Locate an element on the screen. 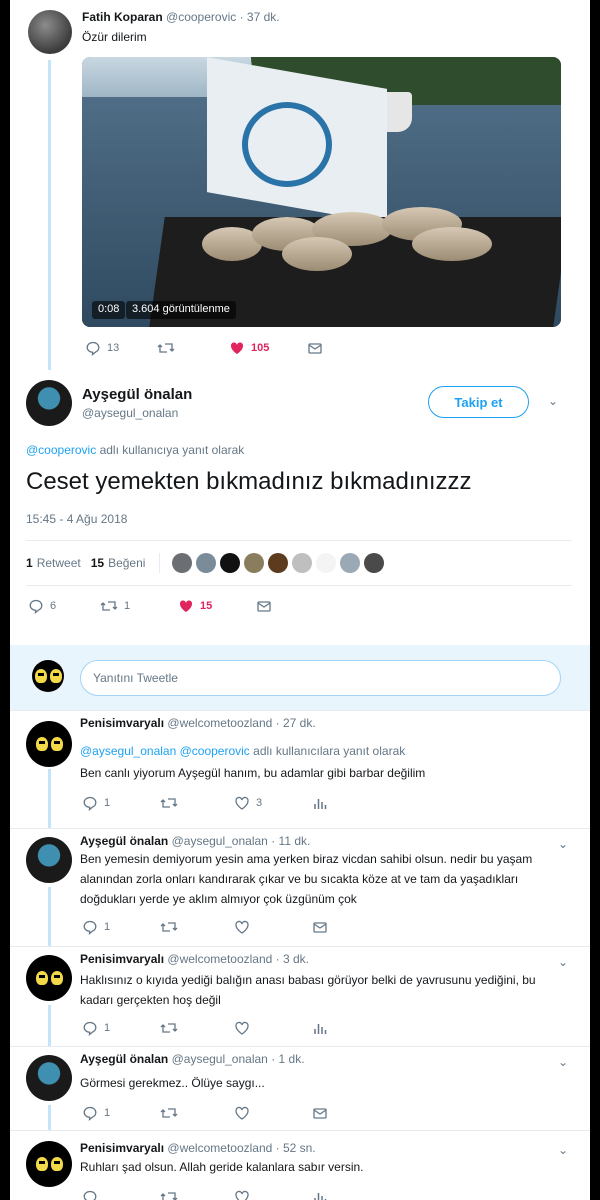 This screenshot has height=1200, width=600. reply-to-handles: @aysegul_onalan @cooperovic is located at coordinates (165, 751).